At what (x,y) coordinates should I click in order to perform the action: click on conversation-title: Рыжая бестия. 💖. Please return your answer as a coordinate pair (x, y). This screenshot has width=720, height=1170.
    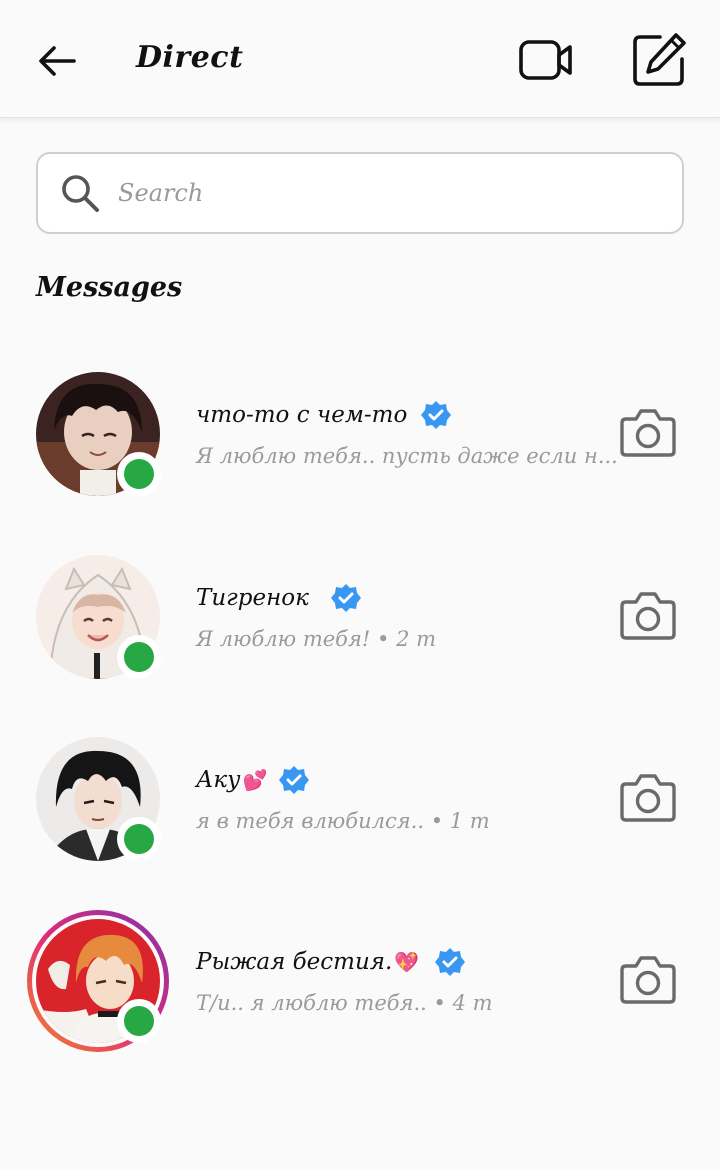
    Looking at the image, I should click on (331, 962).